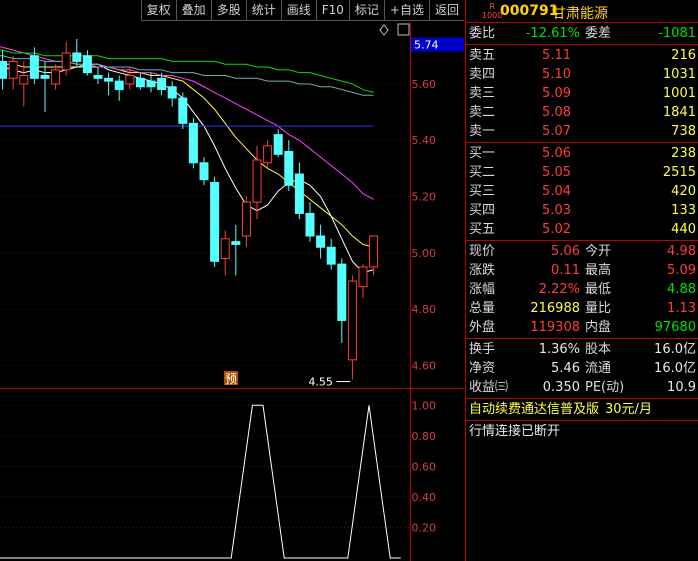  What do you see at coordinates (424, 466) in the screenshot?
I see `indicator-tick-label: 0.60` at bounding box center [424, 466].